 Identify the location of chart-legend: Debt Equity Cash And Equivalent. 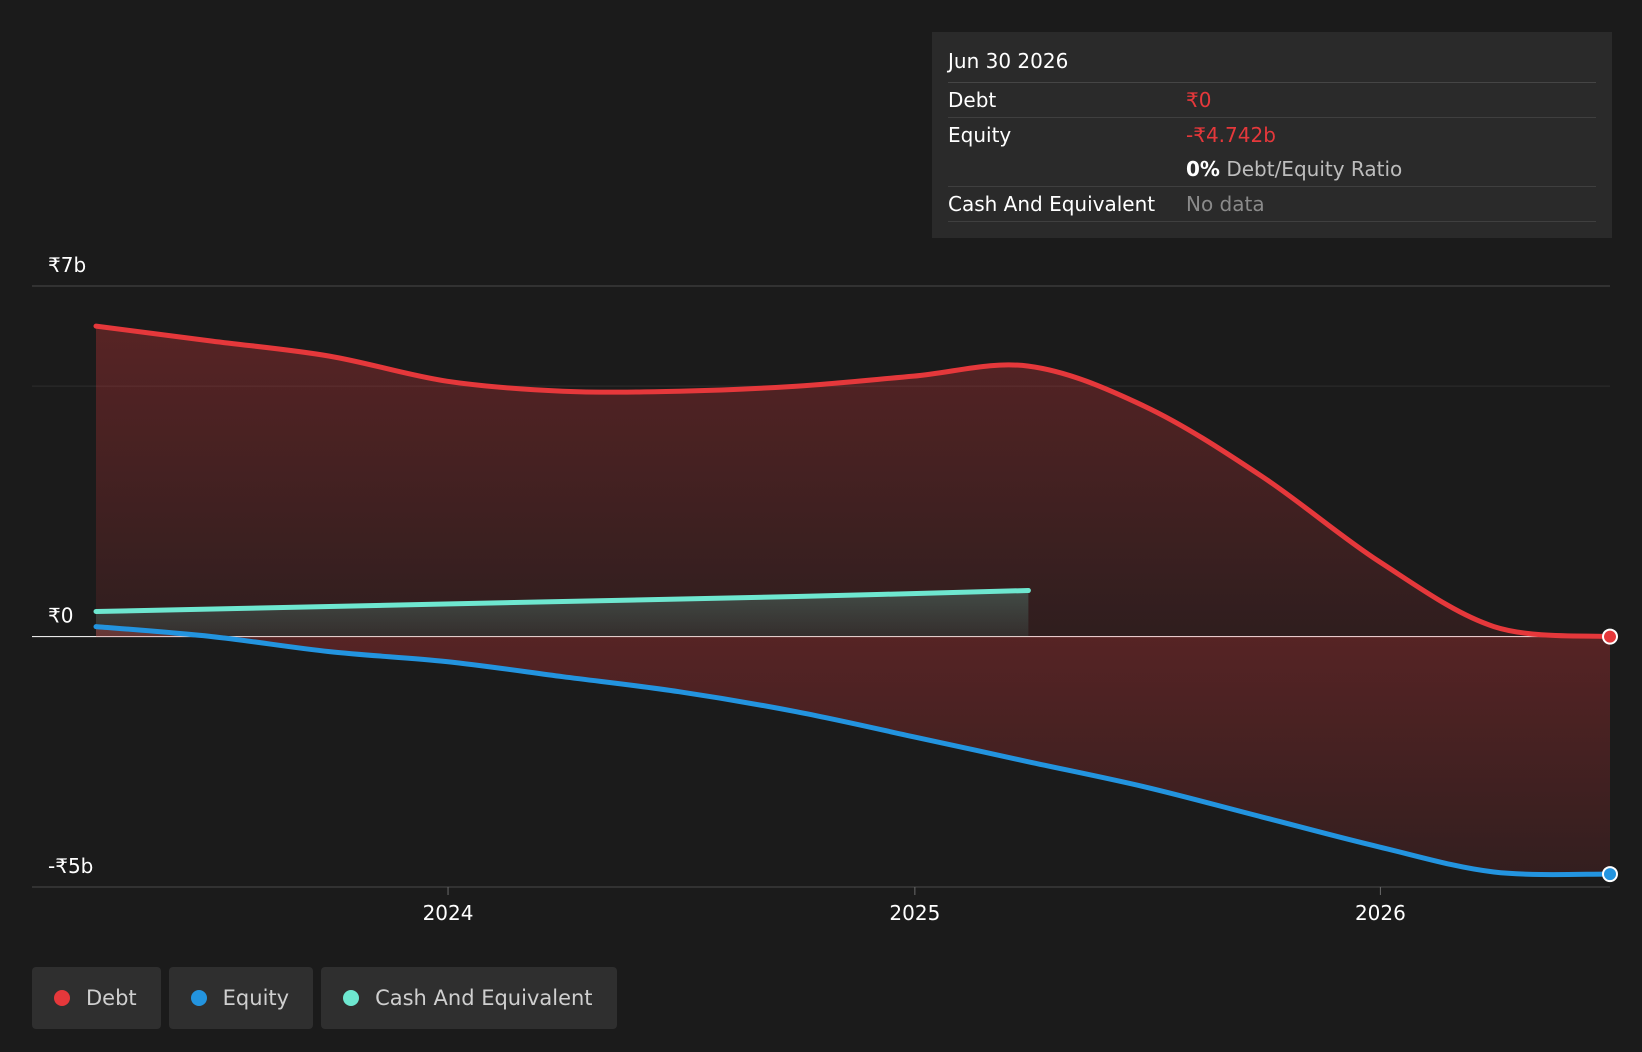
(324, 998).